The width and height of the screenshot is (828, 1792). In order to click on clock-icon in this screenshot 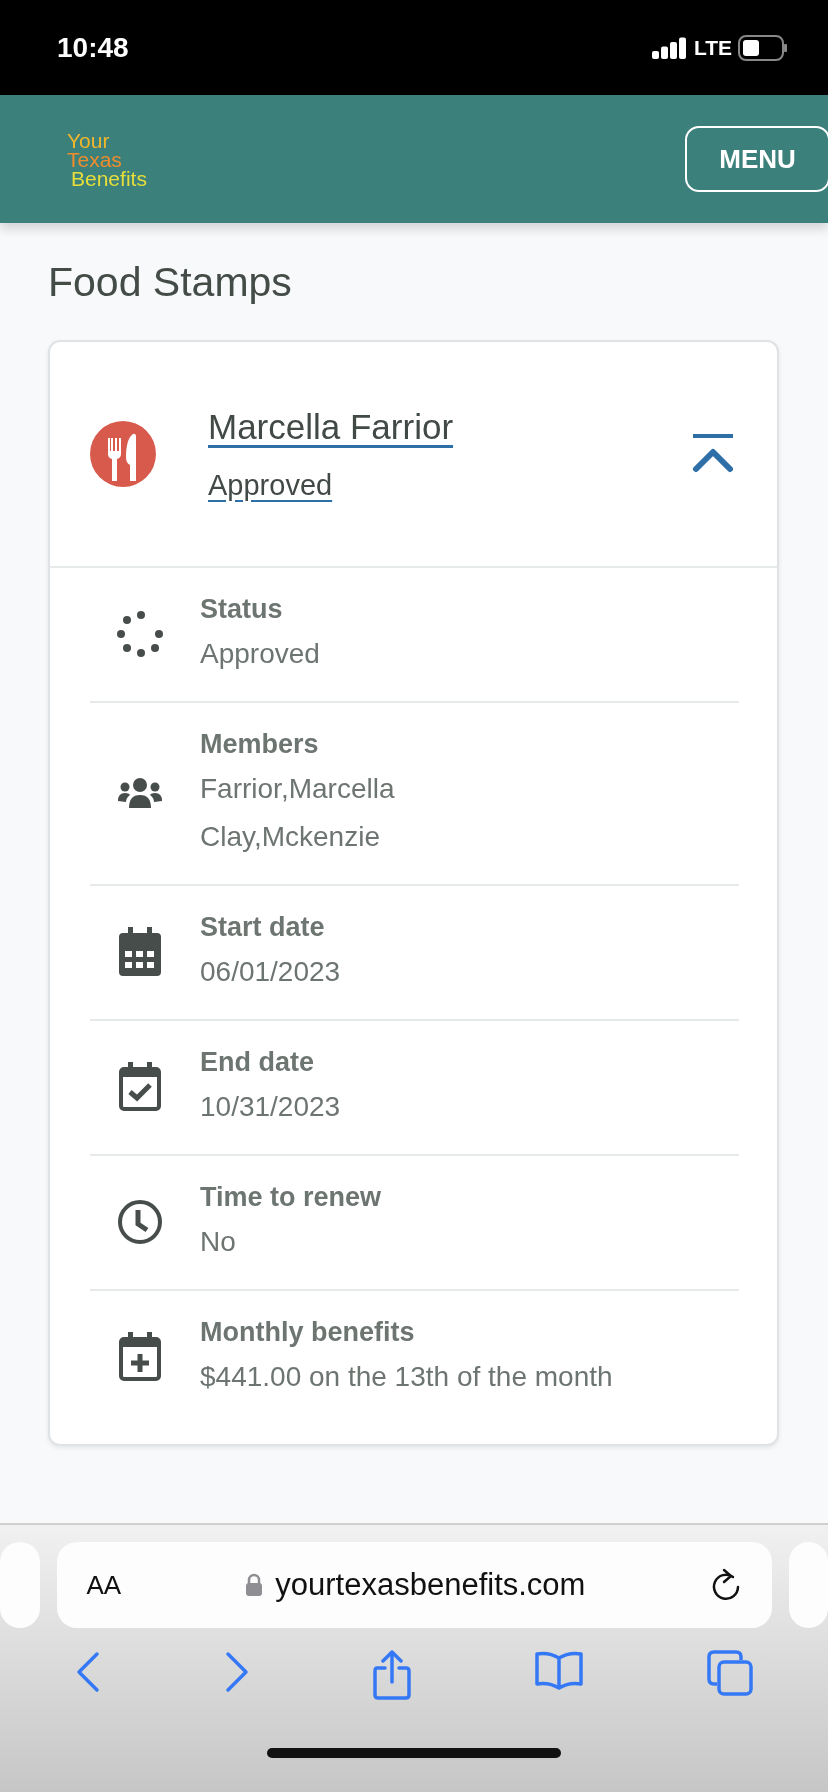, I will do `click(140, 1221)`.